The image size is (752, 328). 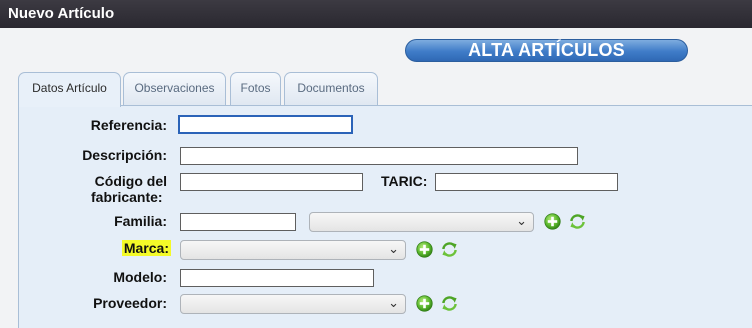 I want to click on referencia-label: Referencia:, so click(x=128, y=125).